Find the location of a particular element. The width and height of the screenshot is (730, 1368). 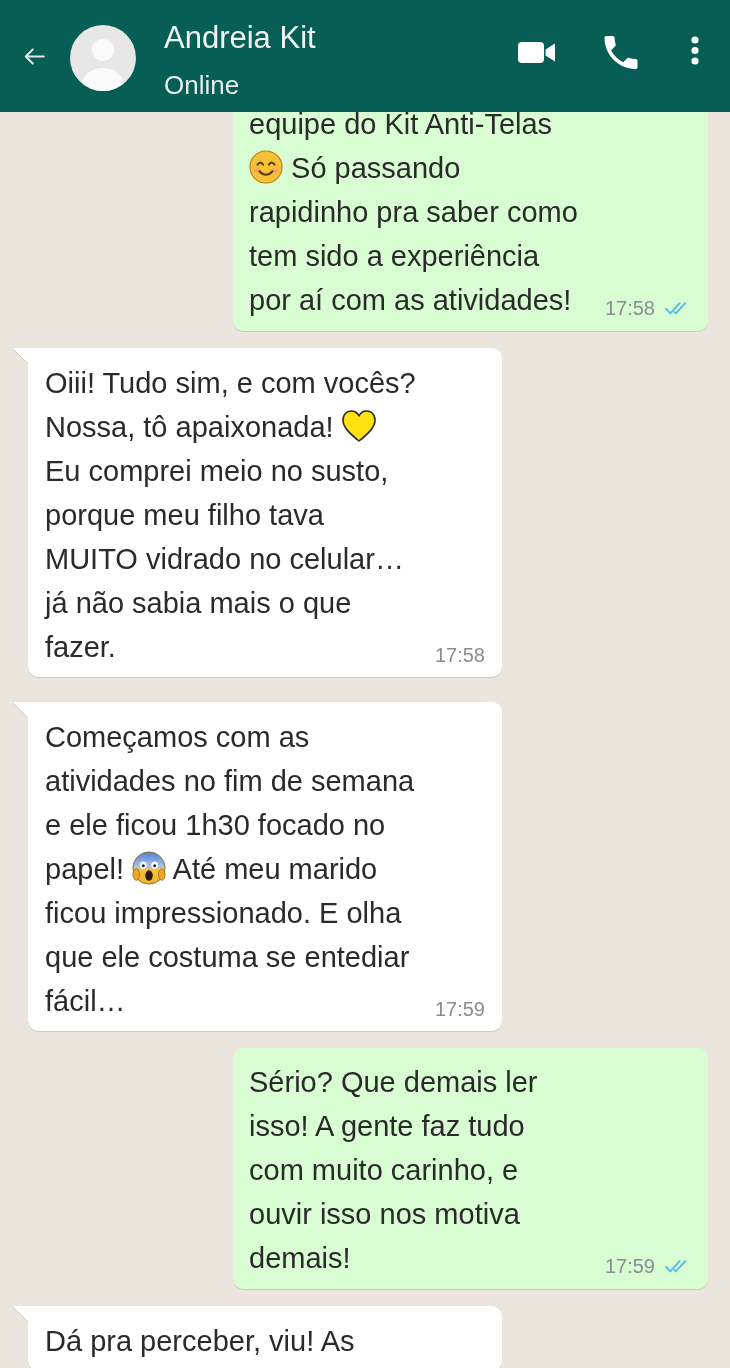

smiling-face-icon is located at coordinates (266, 167).